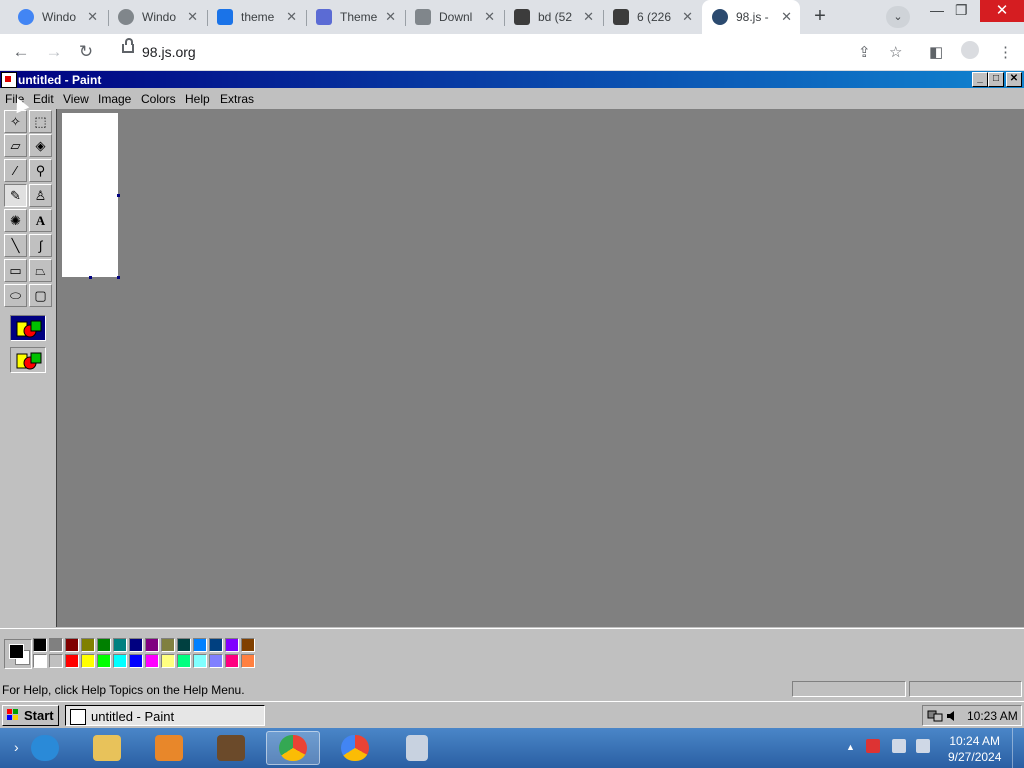 The height and width of the screenshot is (768, 1024). What do you see at coordinates (169, 52) in the screenshot?
I see `url-text: 98.js.org` at bounding box center [169, 52].